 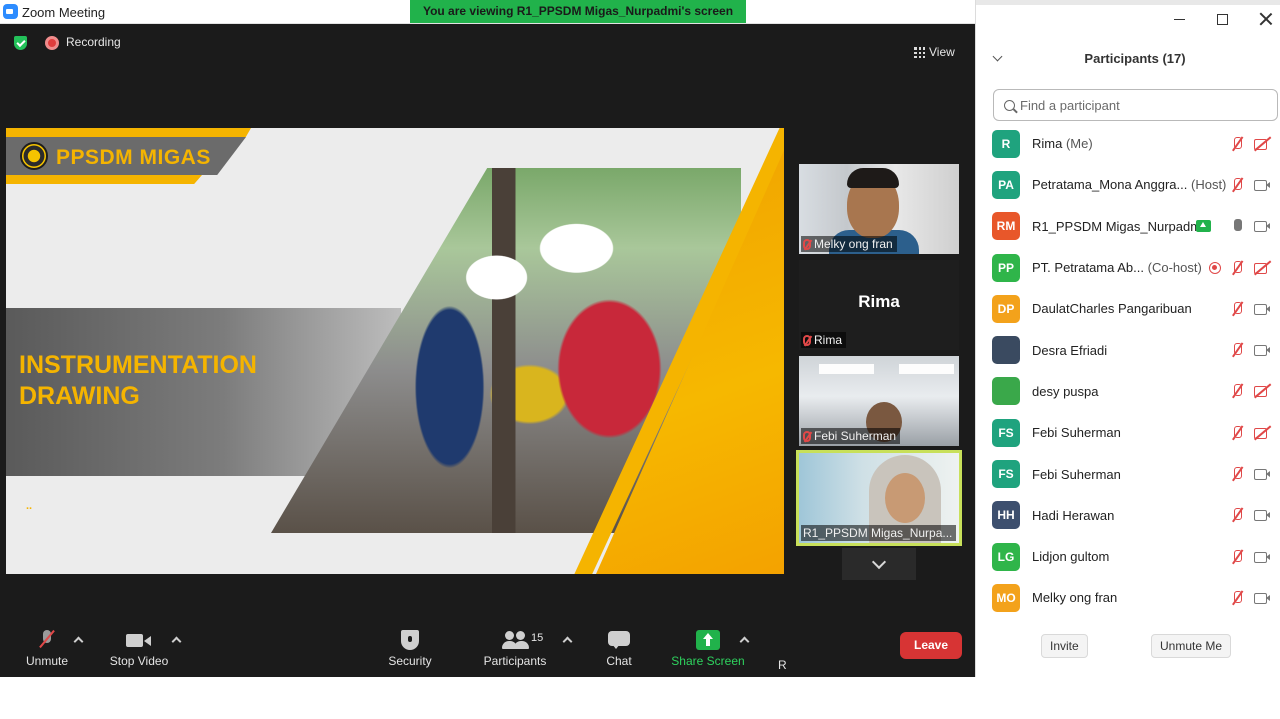 I want to click on participant-name: Melky ong fran, so click(x=1074, y=597).